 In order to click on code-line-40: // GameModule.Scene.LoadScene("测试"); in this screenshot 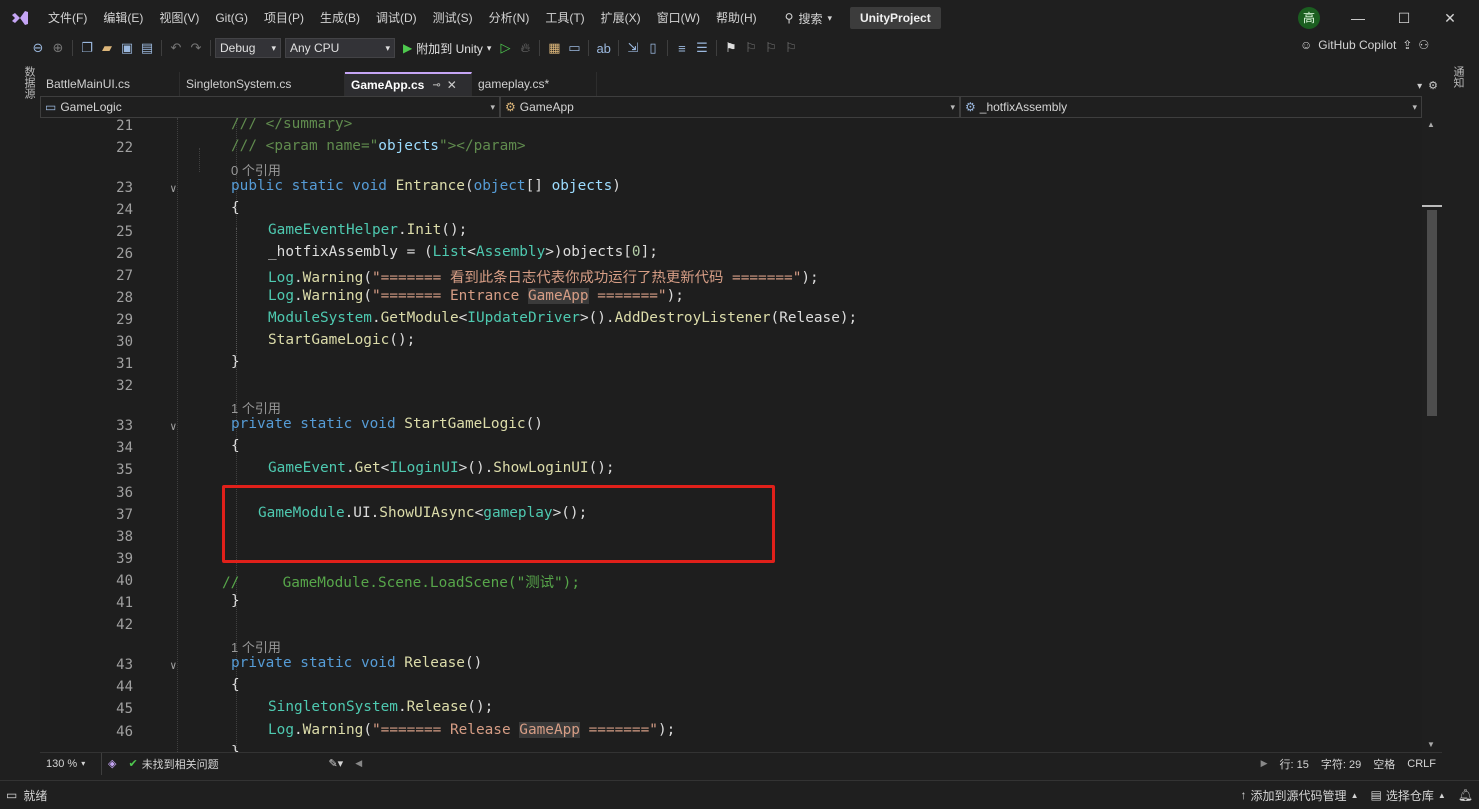, I will do `click(401, 583)`.